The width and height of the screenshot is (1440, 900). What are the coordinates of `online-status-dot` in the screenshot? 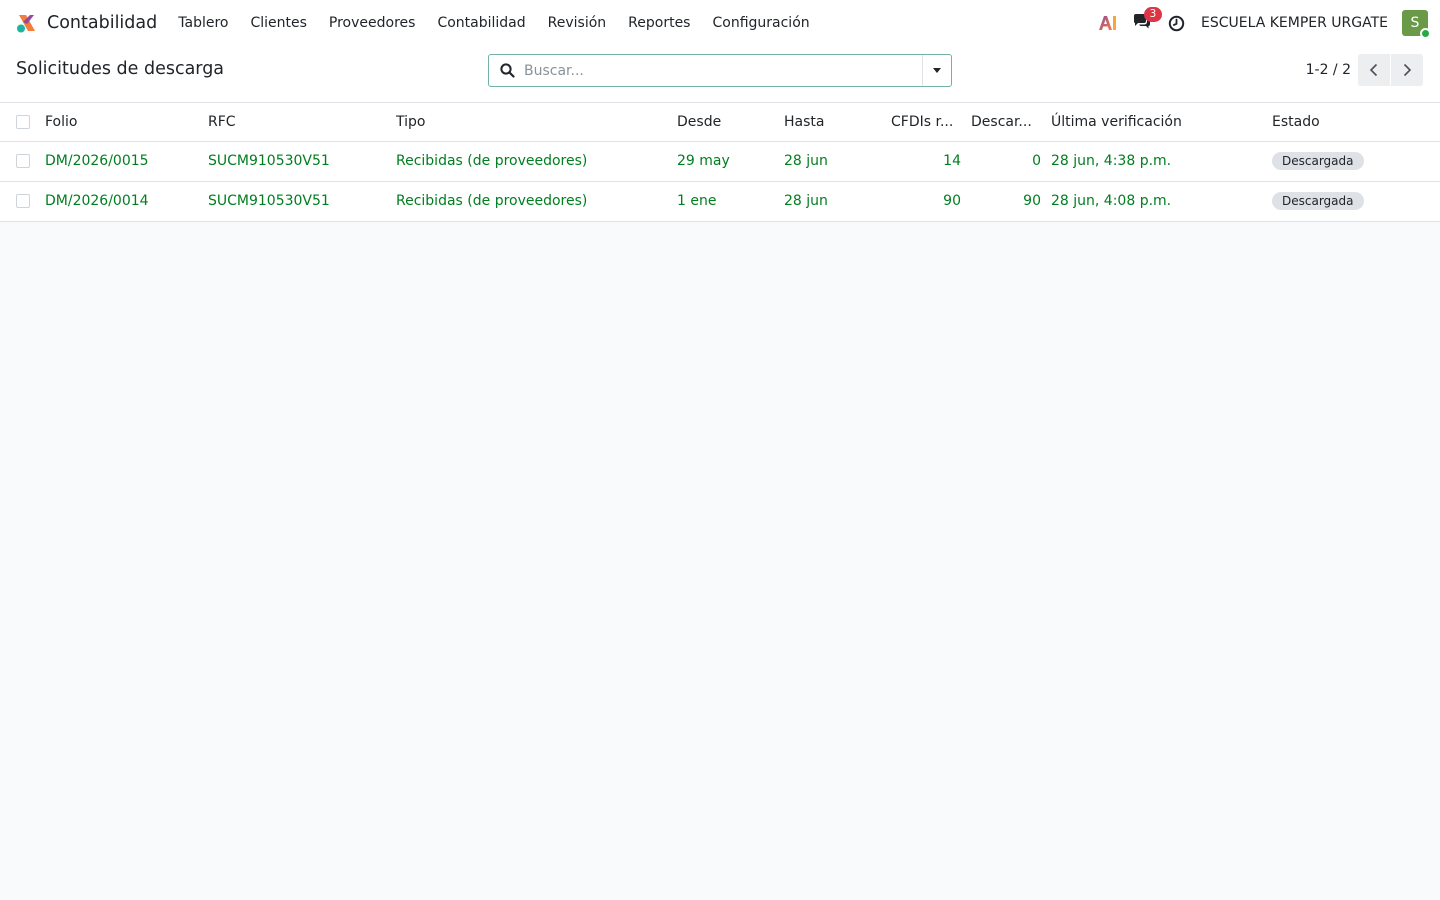 It's located at (1425, 33).